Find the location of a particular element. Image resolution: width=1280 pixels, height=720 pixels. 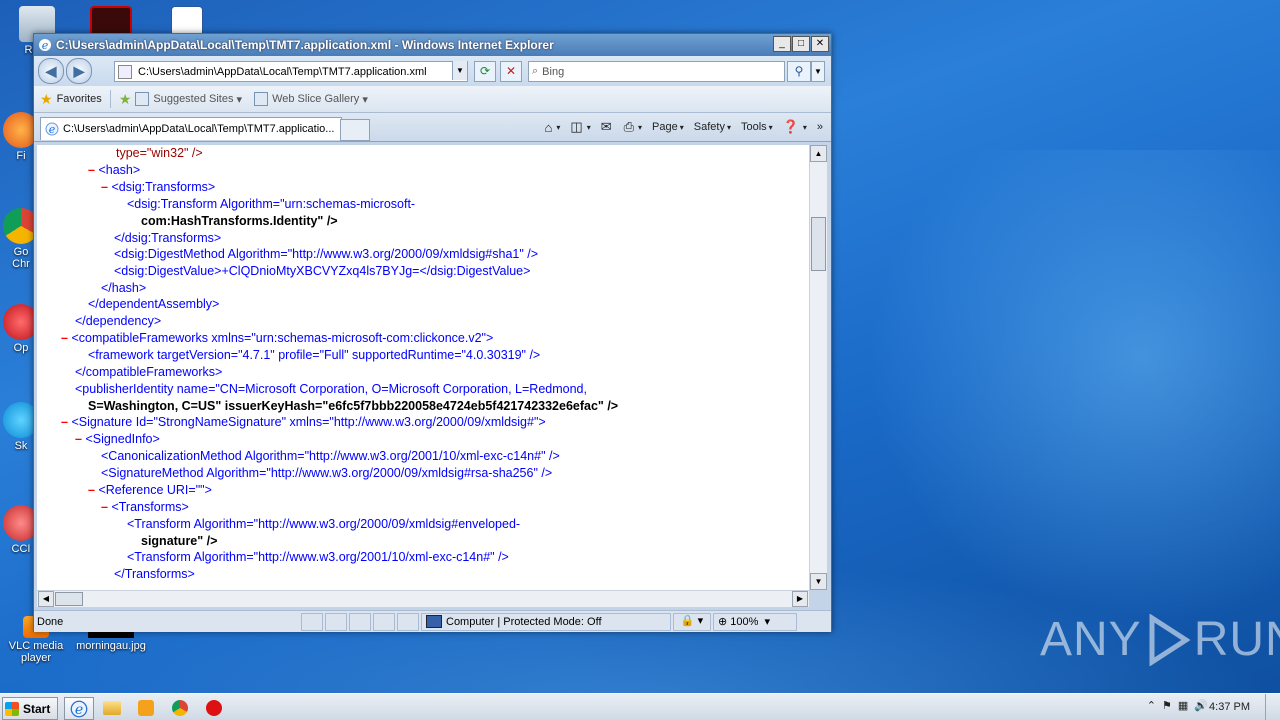

network-icon: ▦ is located at coordinates (1183, 705).